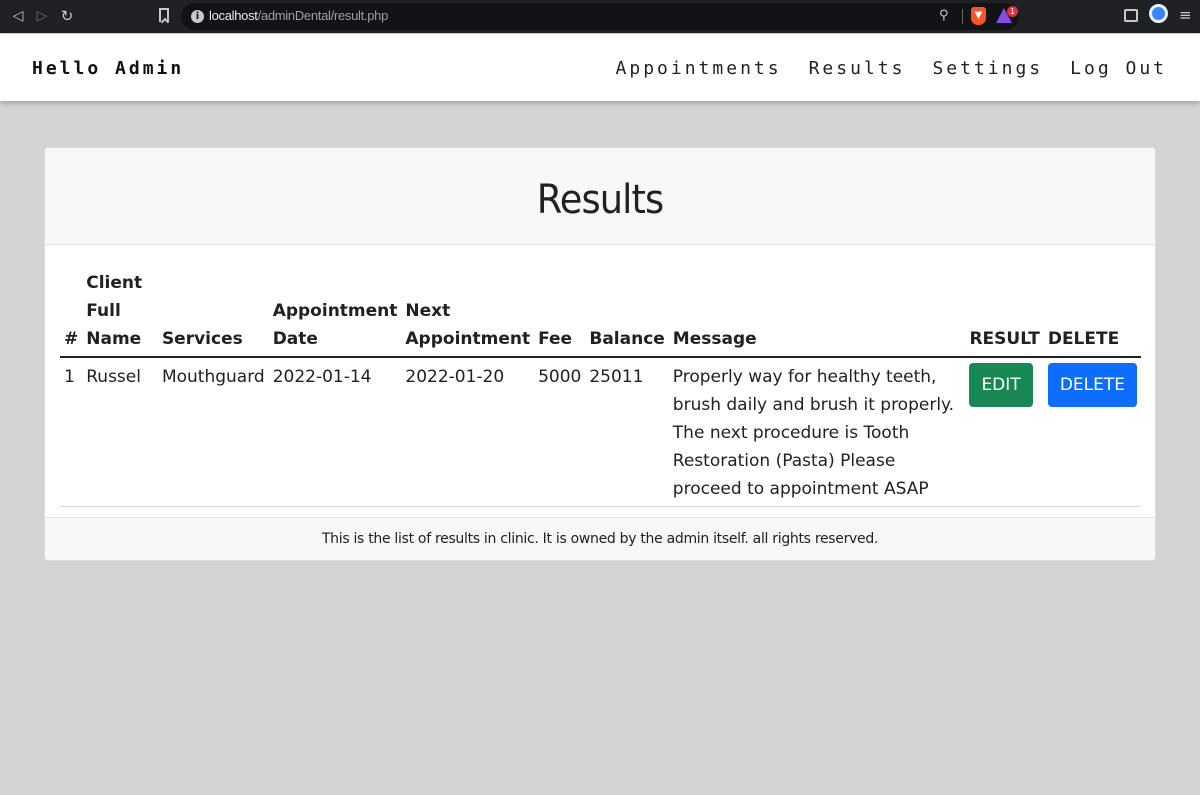 This screenshot has width=1200, height=795. What do you see at coordinates (1131, 15) in the screenshot?
I see `wallet-icon` at bounding box center [1131, 15].